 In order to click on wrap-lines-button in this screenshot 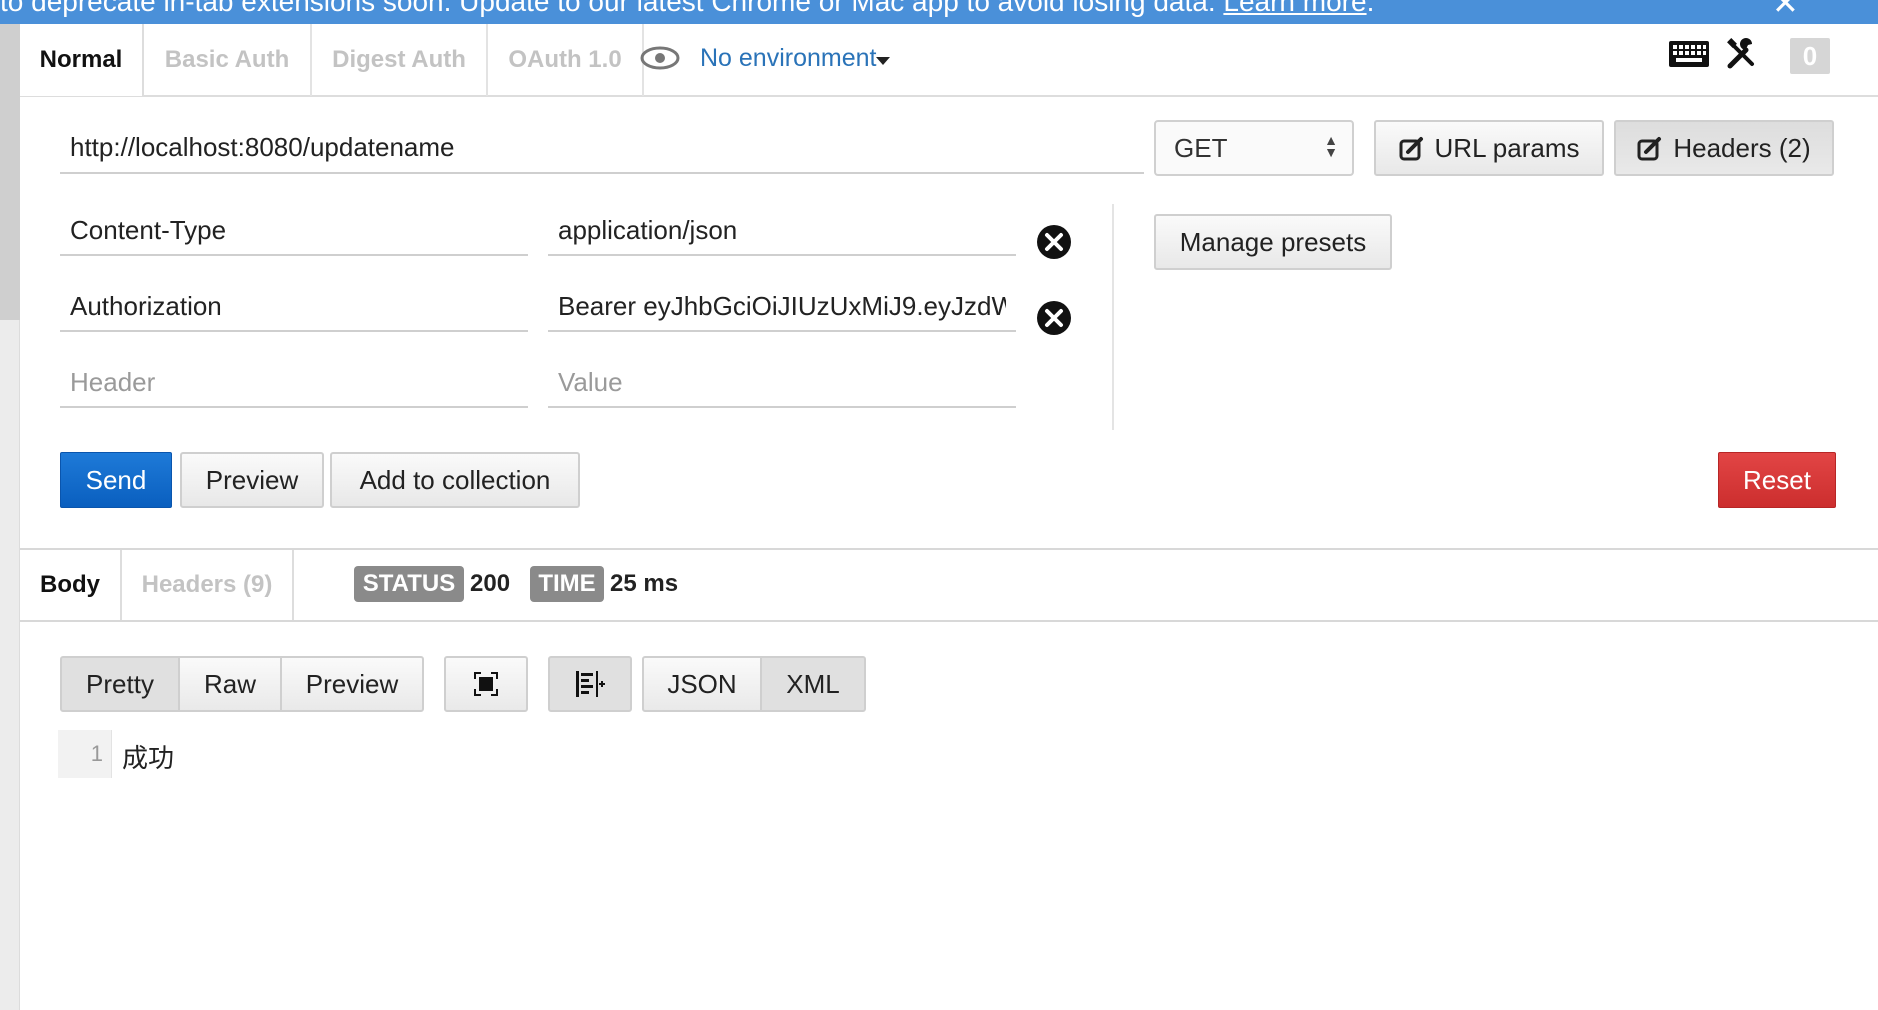, I will do `click(590, 684)`.